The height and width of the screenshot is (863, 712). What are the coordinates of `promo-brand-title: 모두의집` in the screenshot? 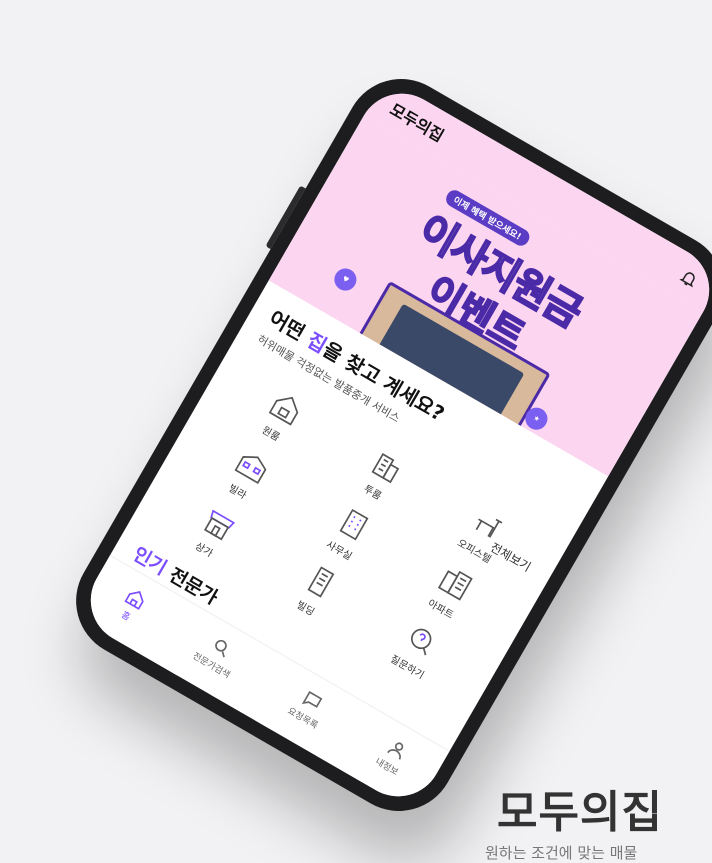 It's located at (580, 812).